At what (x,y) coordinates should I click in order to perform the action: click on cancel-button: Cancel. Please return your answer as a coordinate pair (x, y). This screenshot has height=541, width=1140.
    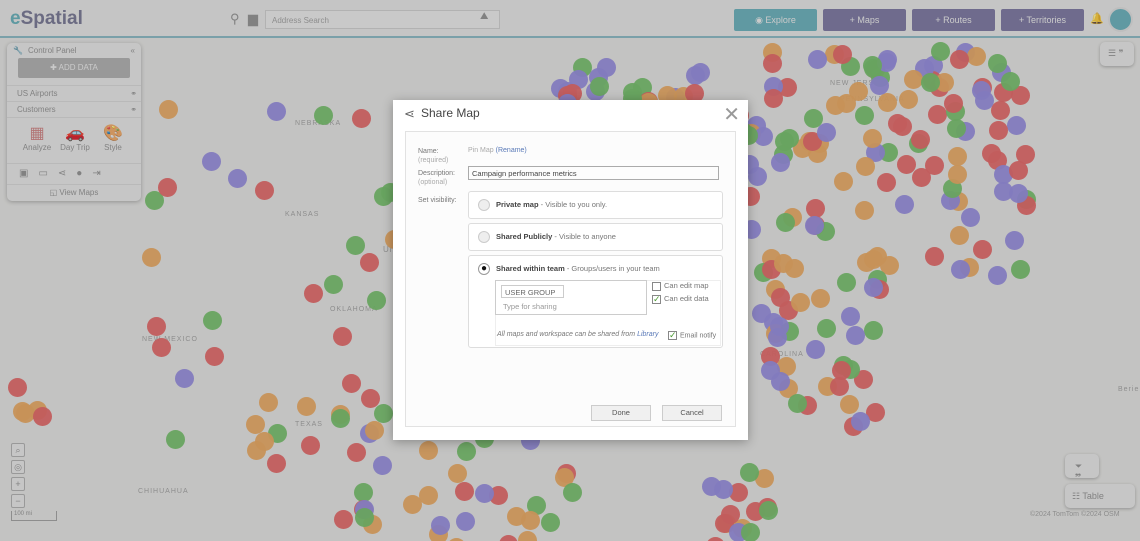
    Looking at the image, I should click on (692, 413).